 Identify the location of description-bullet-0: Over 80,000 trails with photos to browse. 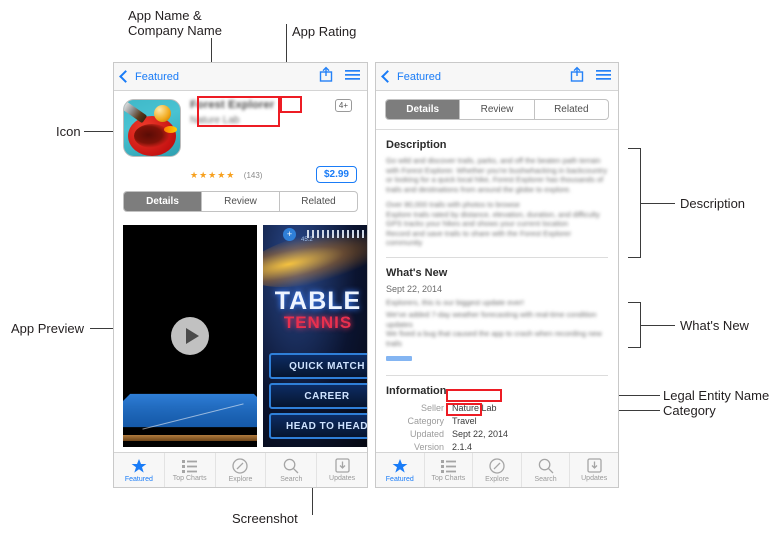
(453, 204).